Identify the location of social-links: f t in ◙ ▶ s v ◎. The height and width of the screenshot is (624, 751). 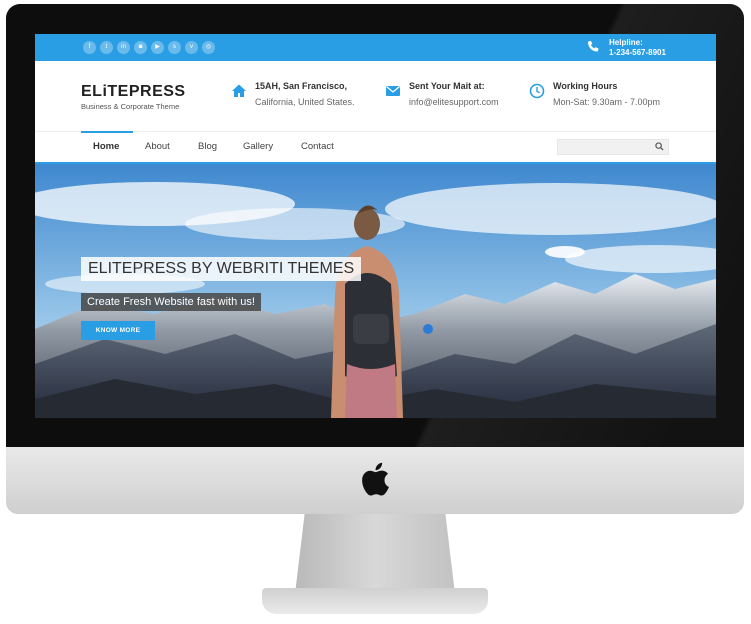
(149, 47).